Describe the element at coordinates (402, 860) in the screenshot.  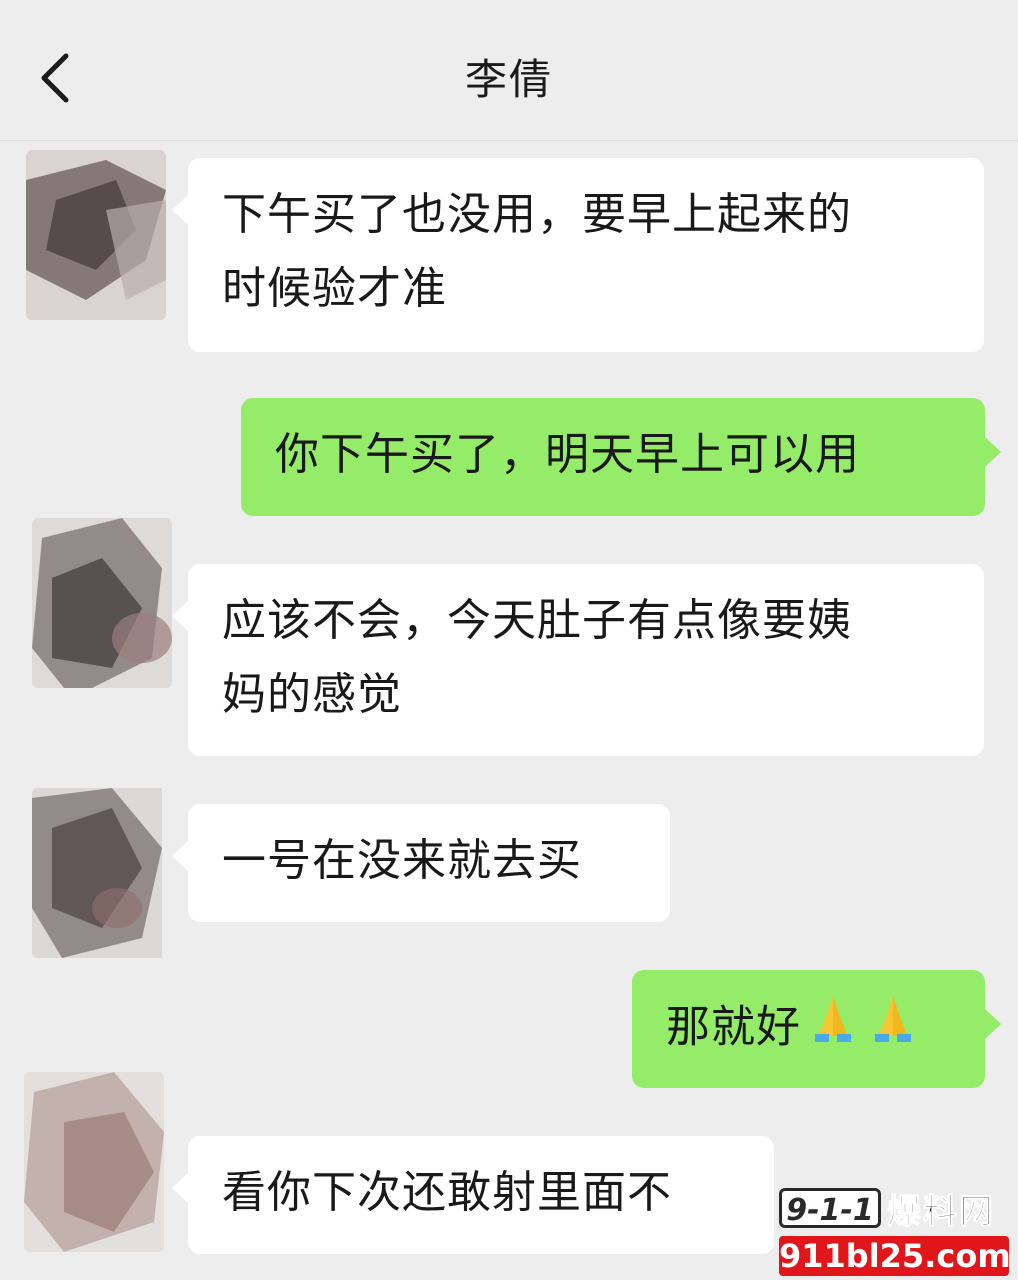
I see `message-text: 一号在没来就去买` at that location.